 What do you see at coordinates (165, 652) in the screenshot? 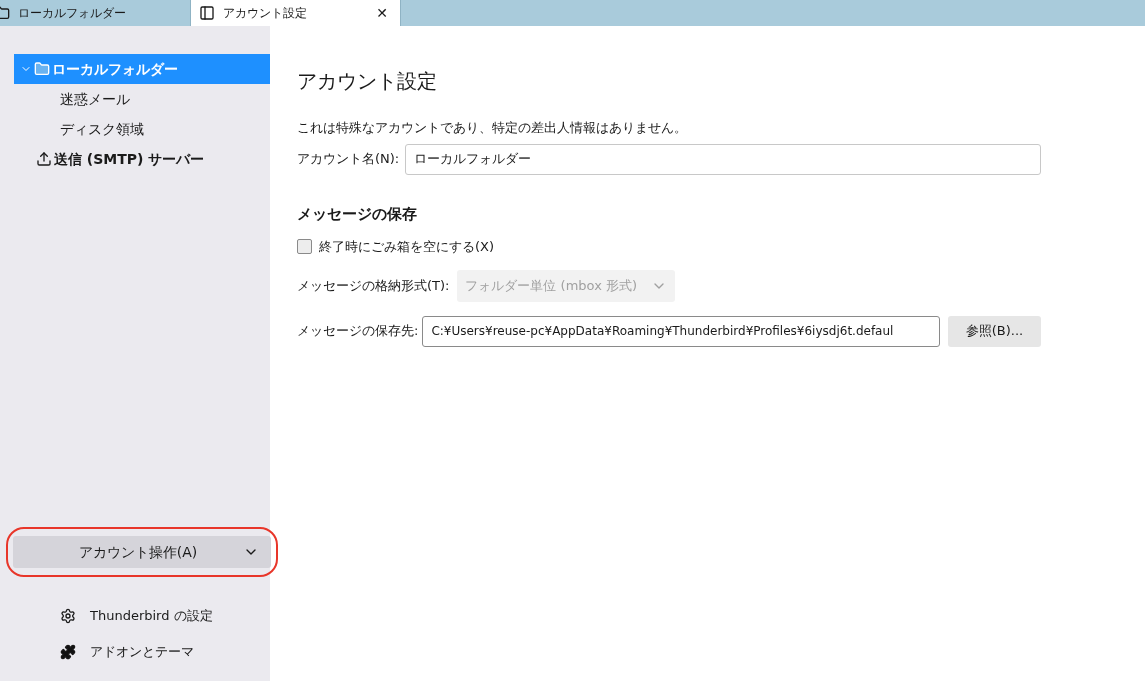
I see `sidebar-link: アドオンとテーマ` at bounding box center [165, 652].